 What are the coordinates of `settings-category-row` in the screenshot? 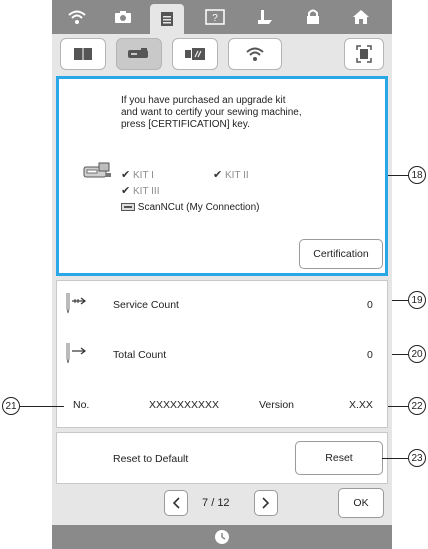 It's located at (222, 54).